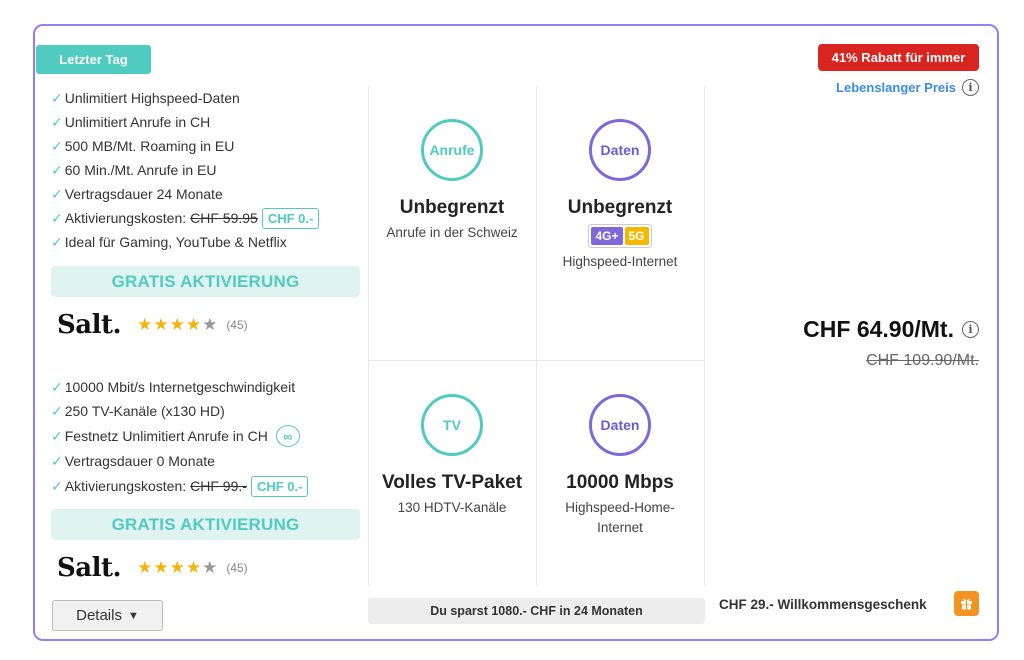  I want to click on feature-item: ✓ Unlimitiert Anrufe in CH, so click(131, 122).